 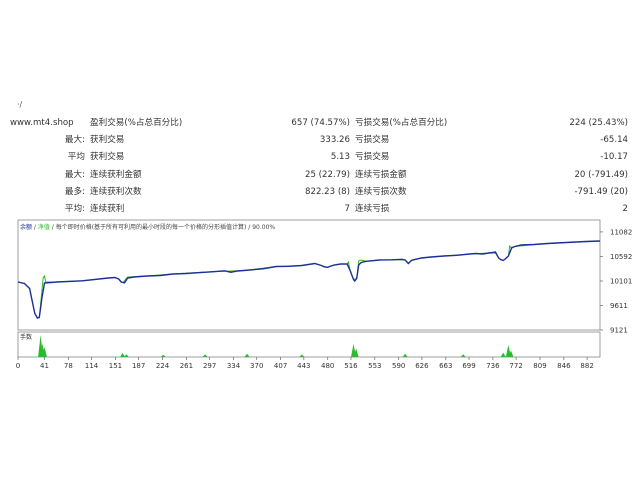 What do you see at coordinates (334, 140) in the screenshot?
I see `stat-value-left: 333.26` at bounding box center [334, 140].